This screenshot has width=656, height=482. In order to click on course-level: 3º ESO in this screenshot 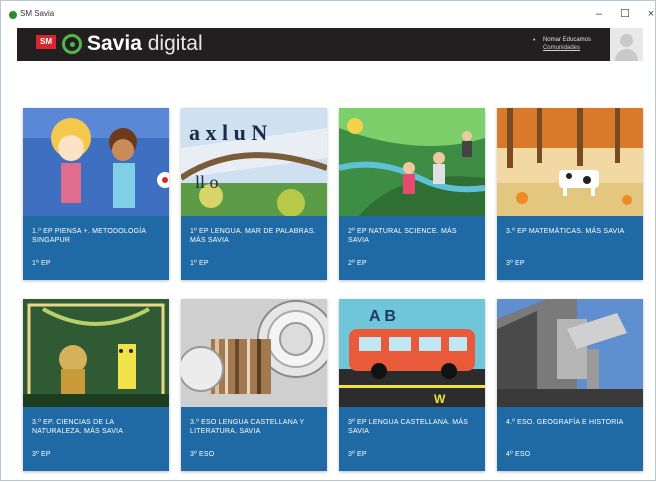, I will do `click(202, 454)`.